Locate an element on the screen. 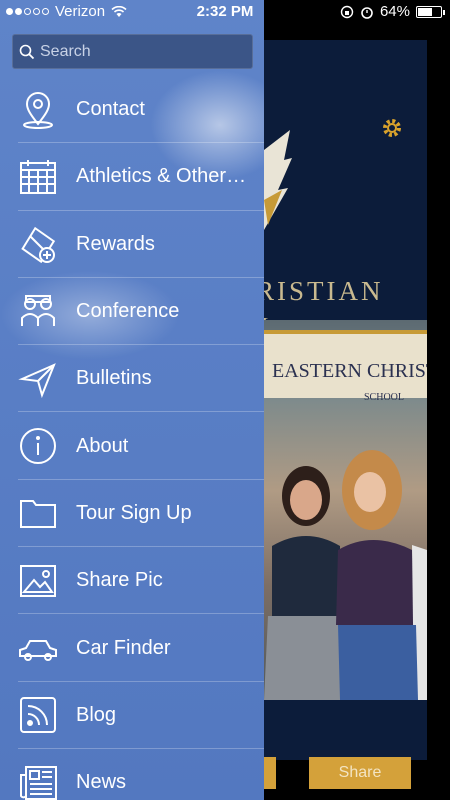  menu-item-bulletins: Bulletins is located at coordinates (132, 379).